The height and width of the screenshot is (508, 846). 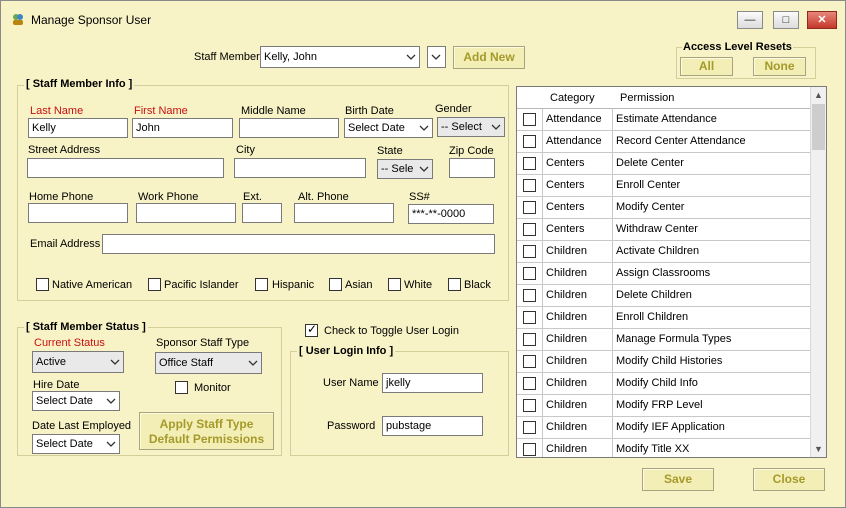 I want to click on title-bar: Manage Sponsor User — □ ✕, so click(x=423, y=18).